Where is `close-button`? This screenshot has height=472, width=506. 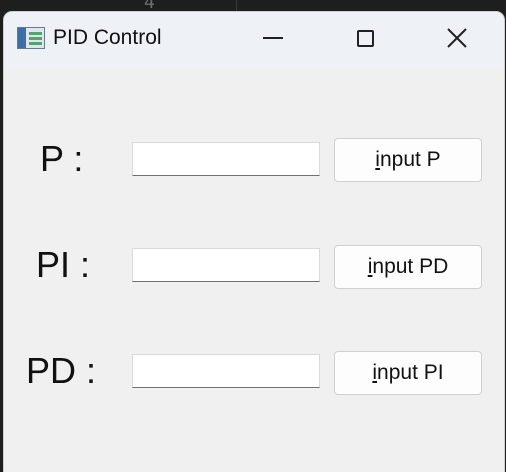
close-button is located at coordinates (457, 38).